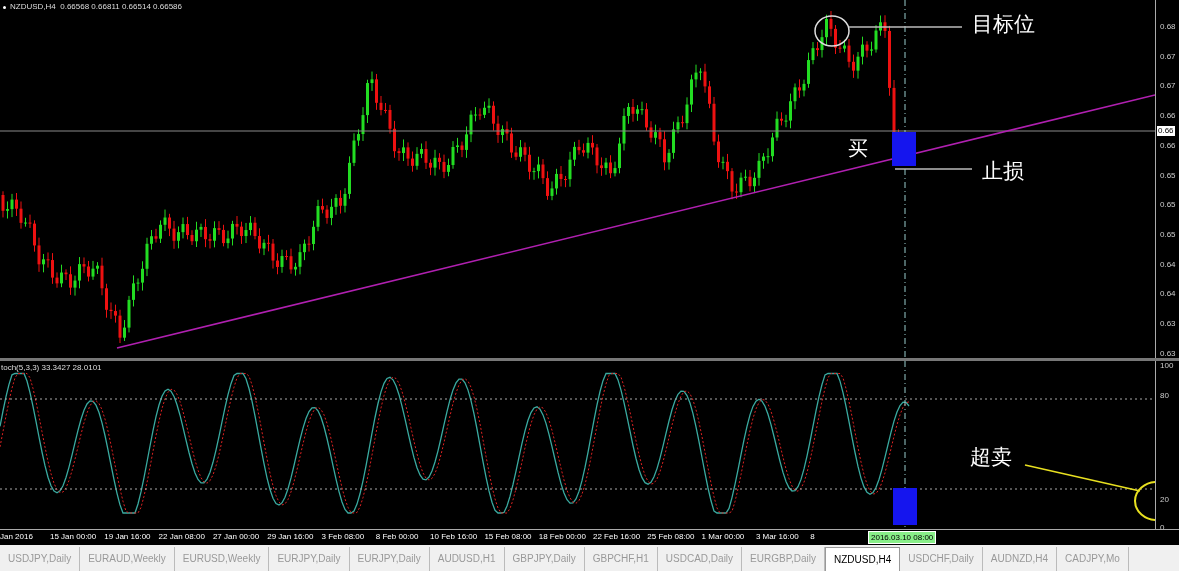 The width and height of the screenshot is (1179, 571). Describe the element at coordinates (397, 537) in the screenshot. I see `time-tick: 8 Feb 00:00` at that location.